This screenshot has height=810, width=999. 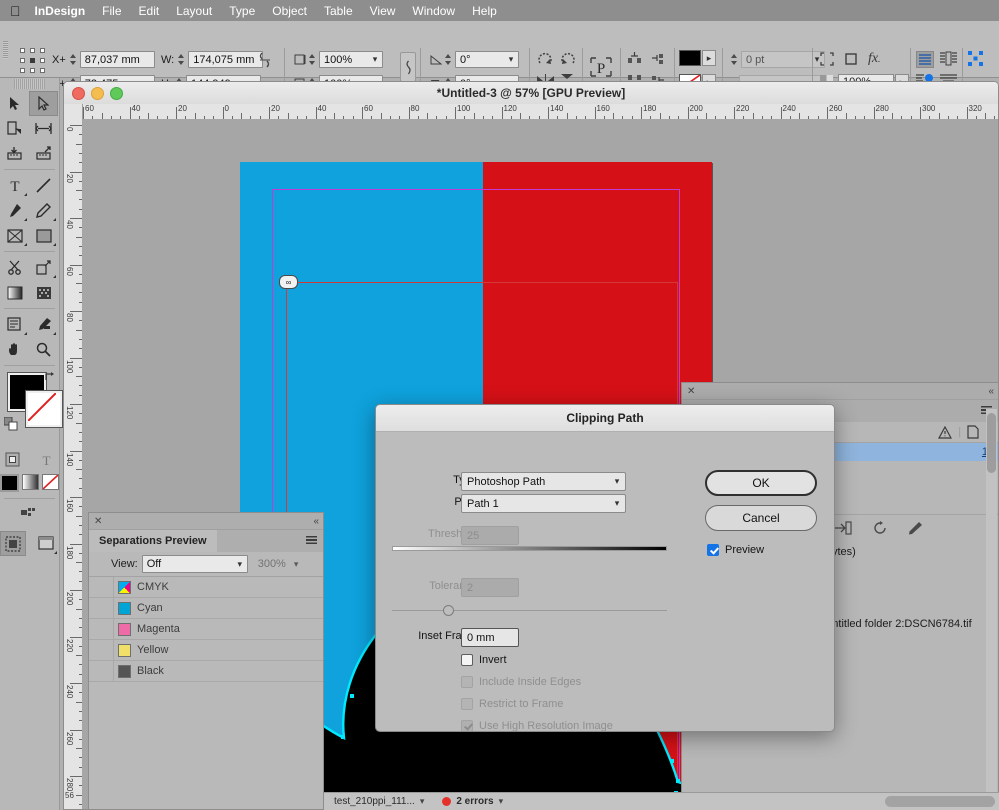 What do you see at coordinates (734, 59) in the screenshot?
I see `stroke-weight-stepper` at bounding box center [734, 59].